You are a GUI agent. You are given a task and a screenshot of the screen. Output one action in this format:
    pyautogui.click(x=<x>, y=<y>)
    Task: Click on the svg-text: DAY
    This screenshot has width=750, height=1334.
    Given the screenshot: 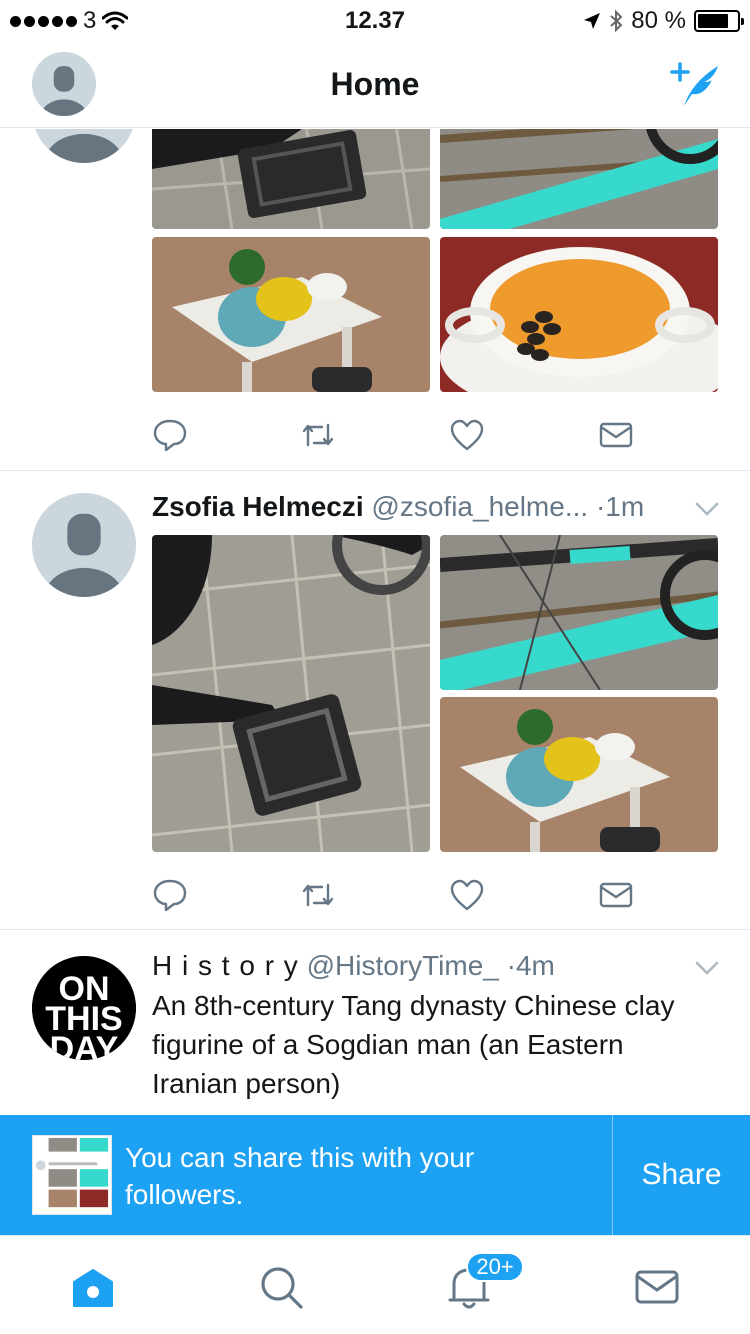 What is the action you would take?
    pyautogui.click(x=84, y=1045)
    